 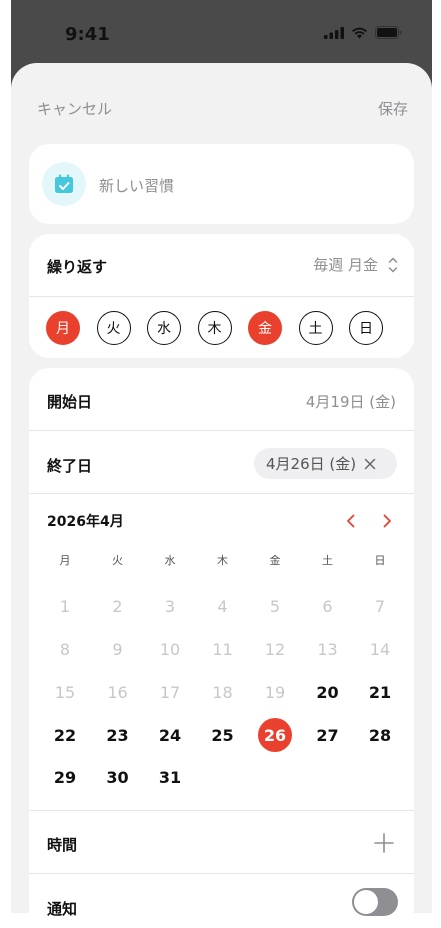 What do you see at coordinates (366, 902) in the screenshot?
I see `toggle-knob` at bounding box center [366, 902].